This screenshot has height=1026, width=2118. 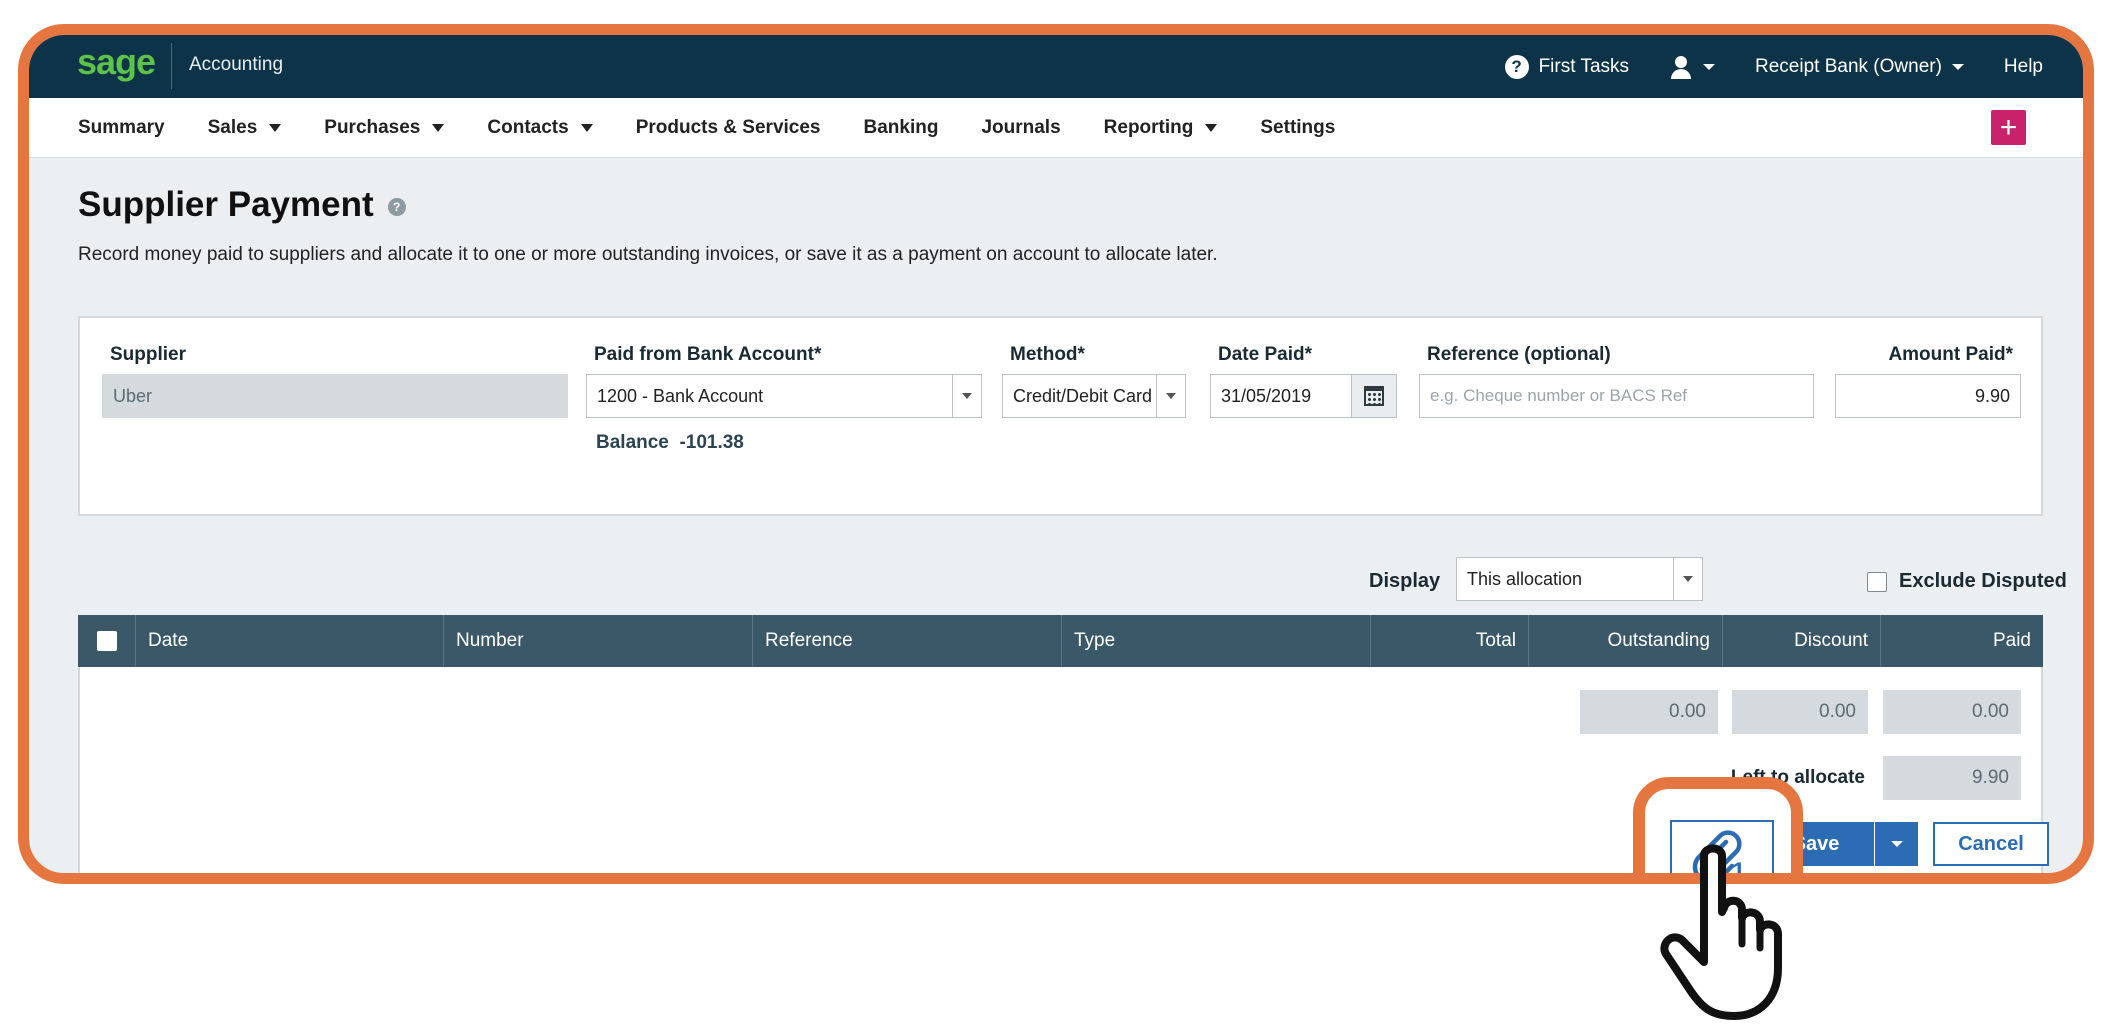 I want to click on bank-account-label: Paid from Bank Account*, so click(x=708, y=354).